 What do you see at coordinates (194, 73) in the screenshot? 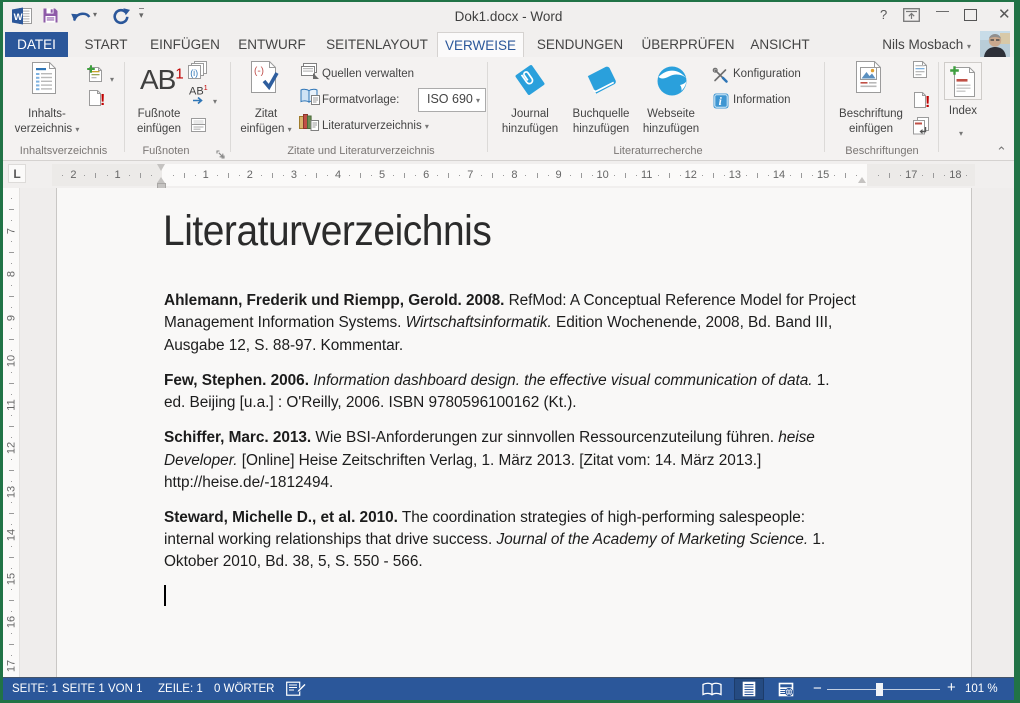
I see `svg-text: (i)` at bounding box center [194, 73].